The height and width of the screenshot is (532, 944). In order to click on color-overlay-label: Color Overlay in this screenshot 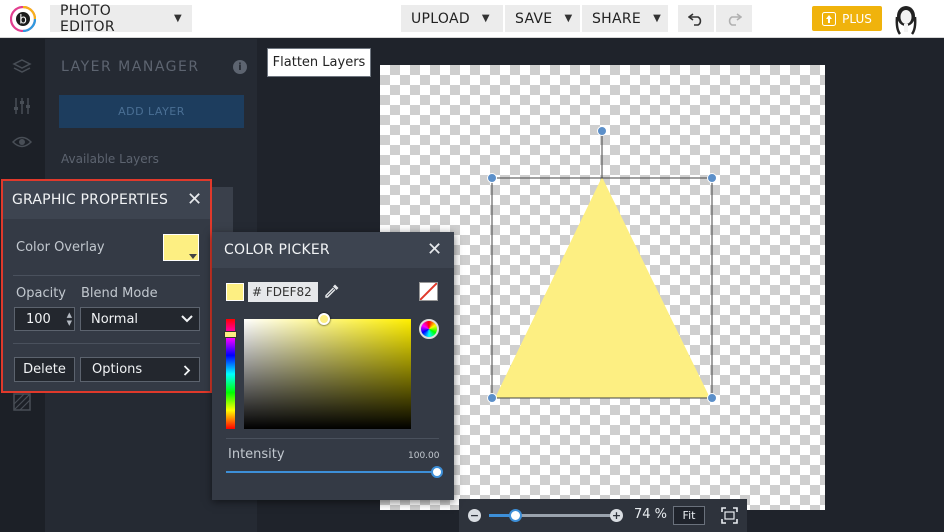, I will do `click(60, 247)`.